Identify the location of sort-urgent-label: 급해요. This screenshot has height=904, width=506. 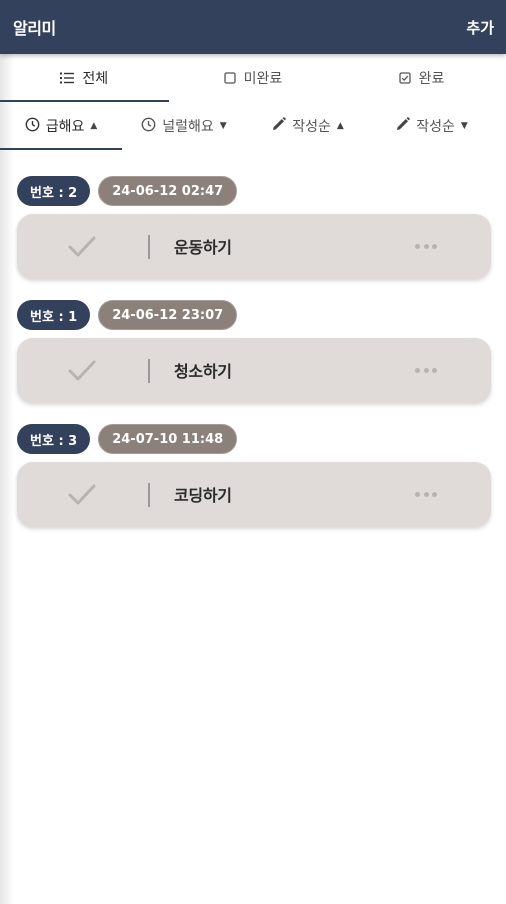
(65, 127).